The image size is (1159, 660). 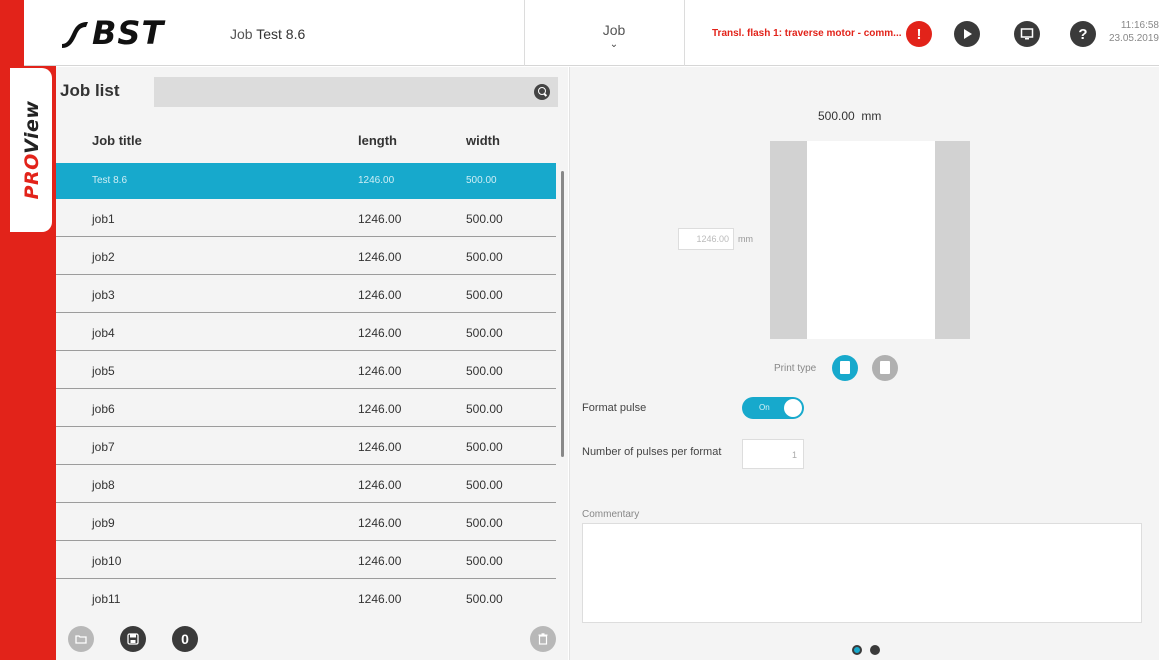 I want to click on cell-title: job9, so click(x=103, y=523).